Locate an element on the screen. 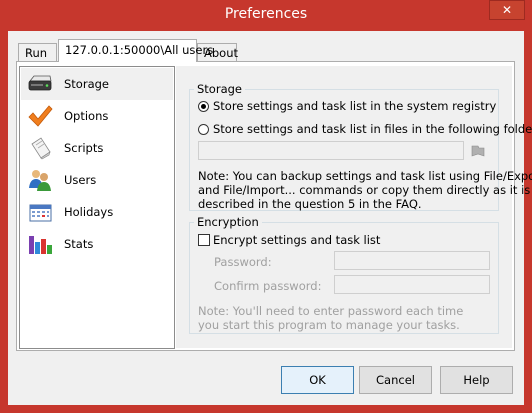 Image resolution: width=532 pixels, height=413 pixels. checkmark-icon is located at coordinates (40, 116).